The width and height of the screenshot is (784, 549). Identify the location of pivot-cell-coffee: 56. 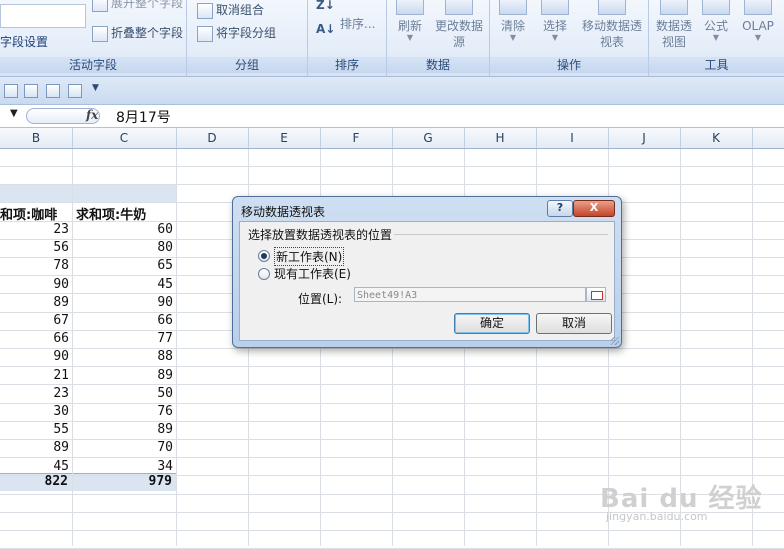
(34, 247).